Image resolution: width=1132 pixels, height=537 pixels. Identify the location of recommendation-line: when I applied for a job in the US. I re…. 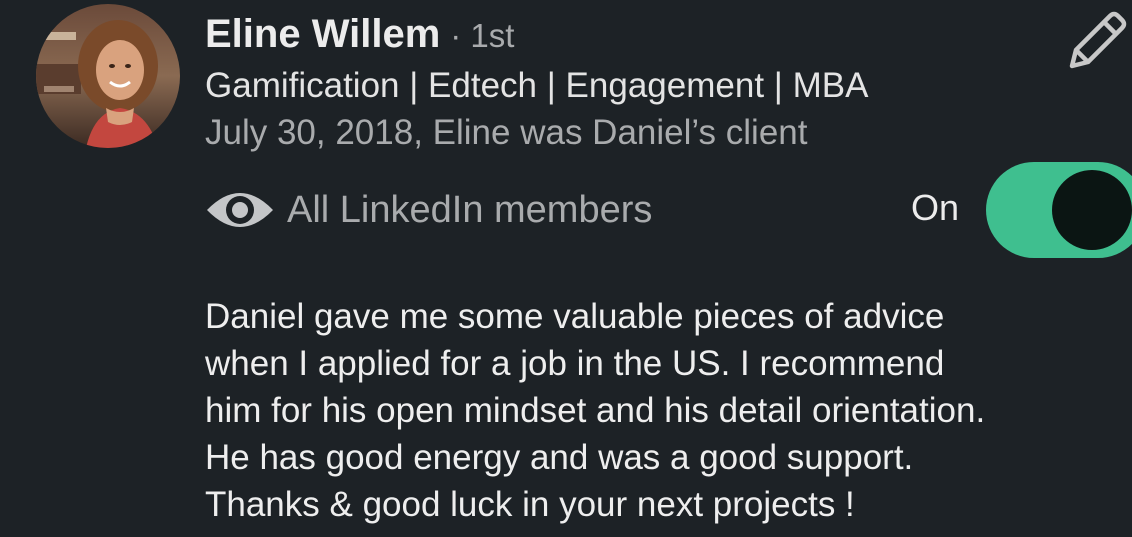
(575, 363).